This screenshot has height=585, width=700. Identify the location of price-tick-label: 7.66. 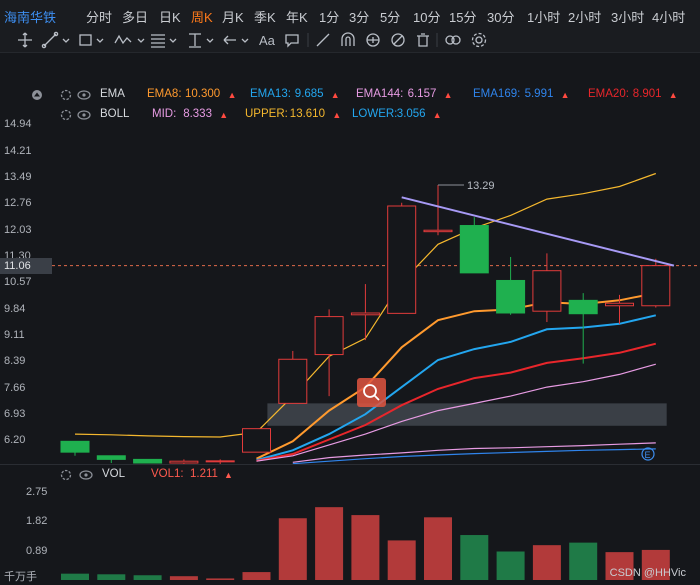
(15, 387).